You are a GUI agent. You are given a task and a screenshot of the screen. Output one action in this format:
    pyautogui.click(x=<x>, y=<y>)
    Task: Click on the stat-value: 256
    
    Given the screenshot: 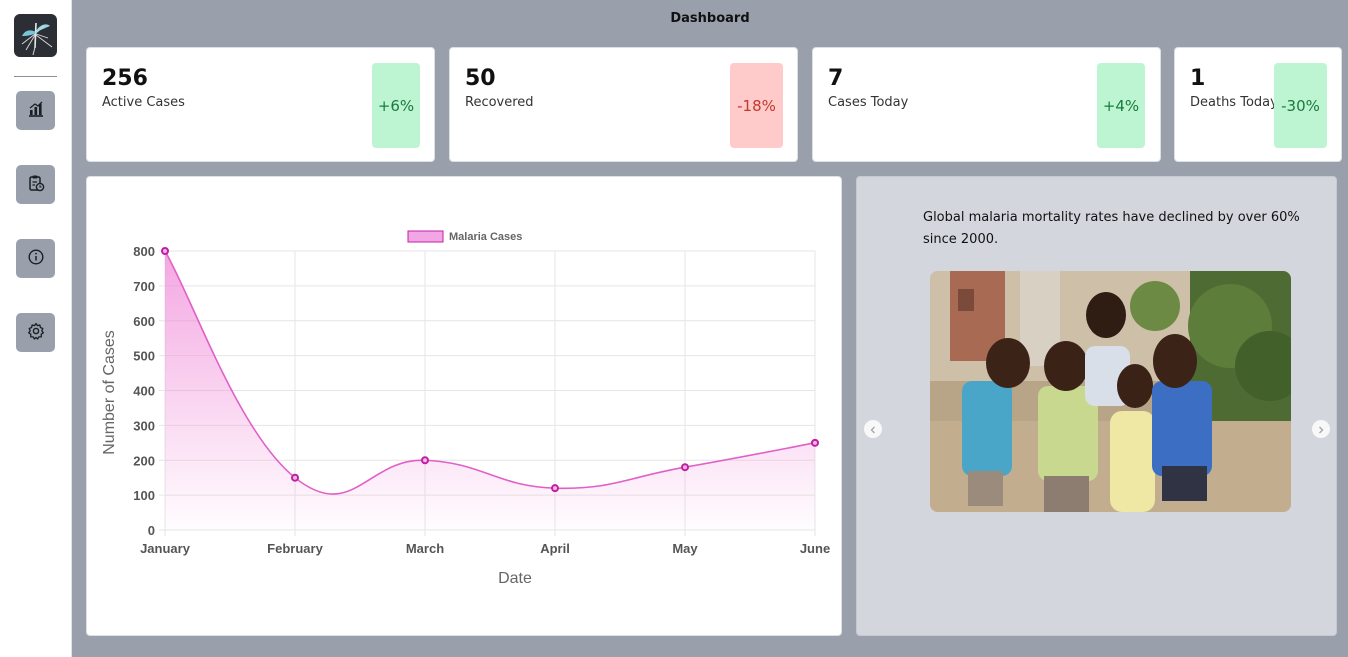 What is the action you would take?
    pyautogui.click(x=125, y=78)
    